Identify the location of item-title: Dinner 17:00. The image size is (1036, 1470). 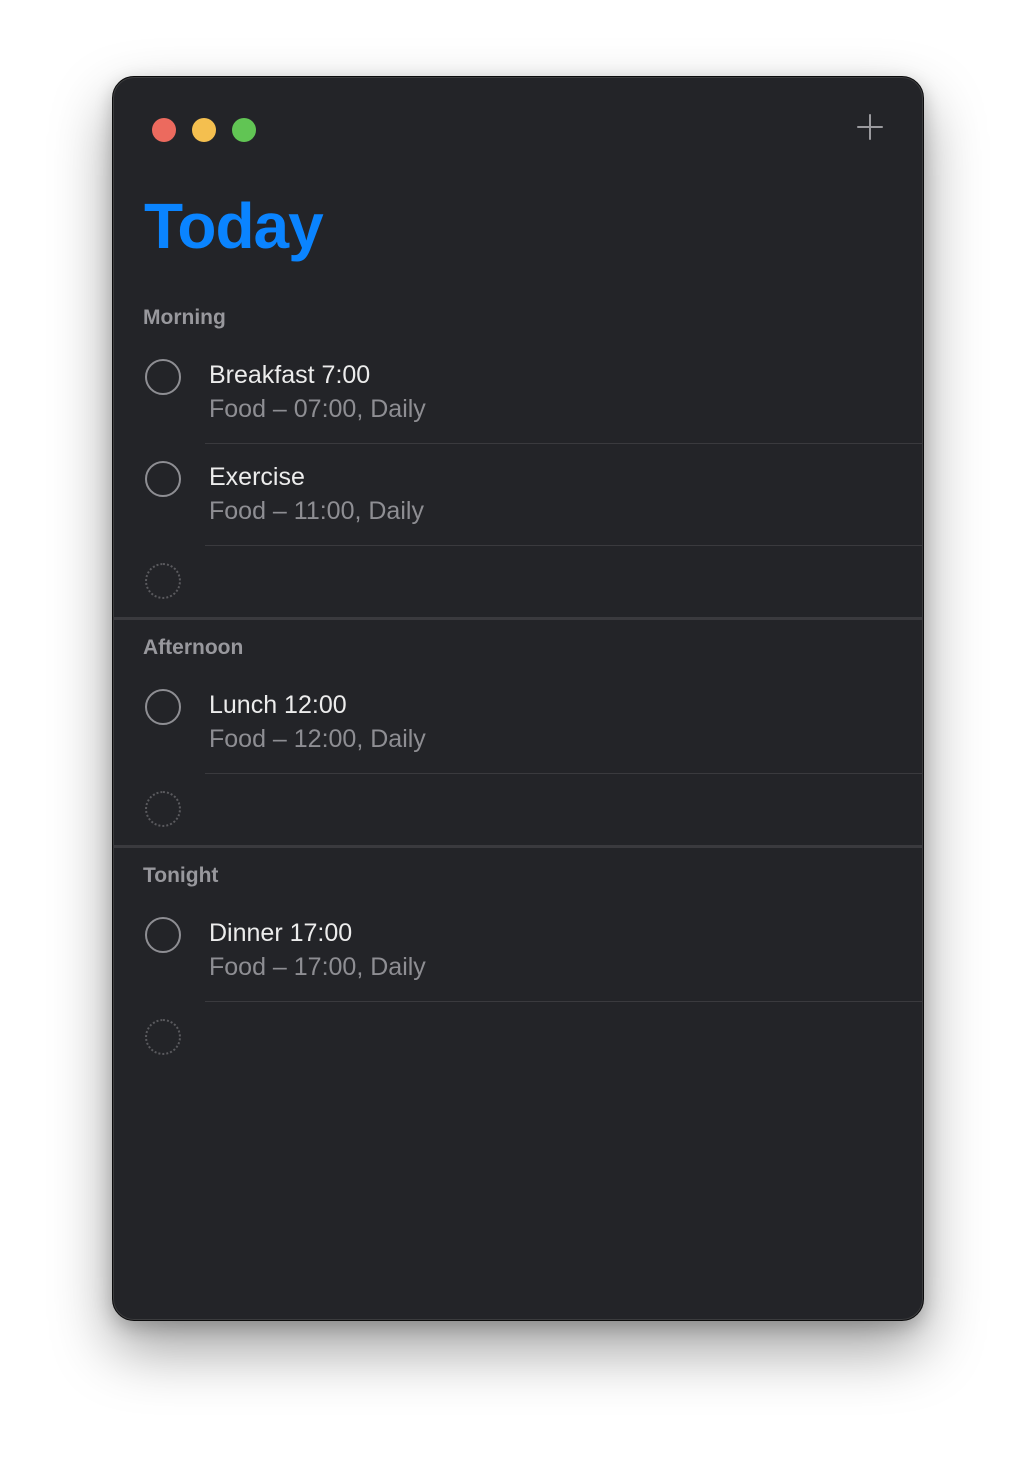
(280, 933).